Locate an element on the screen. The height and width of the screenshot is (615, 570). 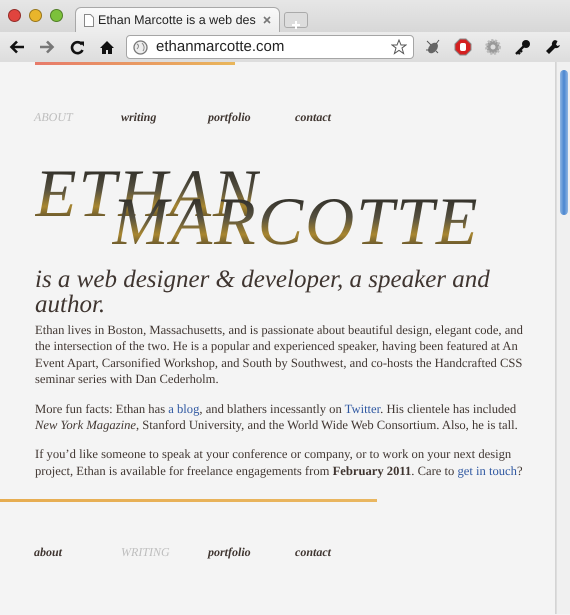
url-text: ethanmarcotte.com is located at coordinates (220, 46).